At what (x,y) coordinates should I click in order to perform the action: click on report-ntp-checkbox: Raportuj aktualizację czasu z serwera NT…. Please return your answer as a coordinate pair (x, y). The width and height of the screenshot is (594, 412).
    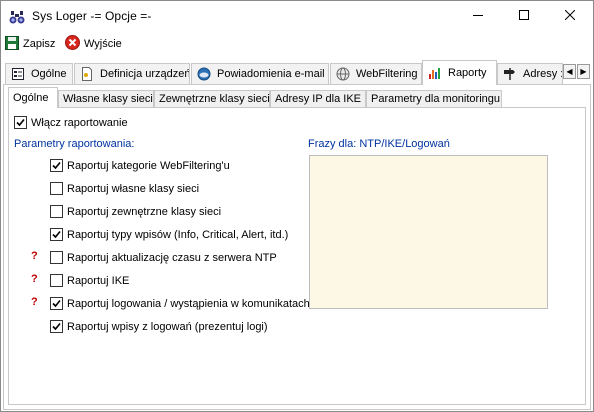
    Looking at the image, I should click on (163, 257).